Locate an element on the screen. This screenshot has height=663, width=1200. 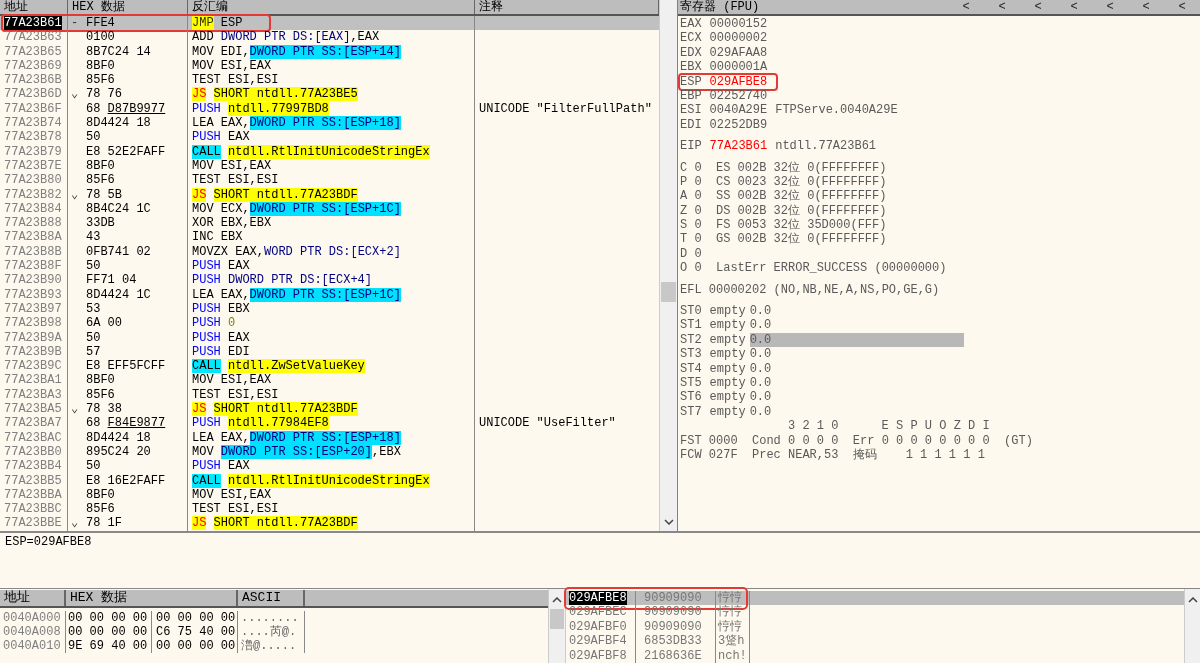
address-cell: 029AFBEC is located at coordinates (598, 612).